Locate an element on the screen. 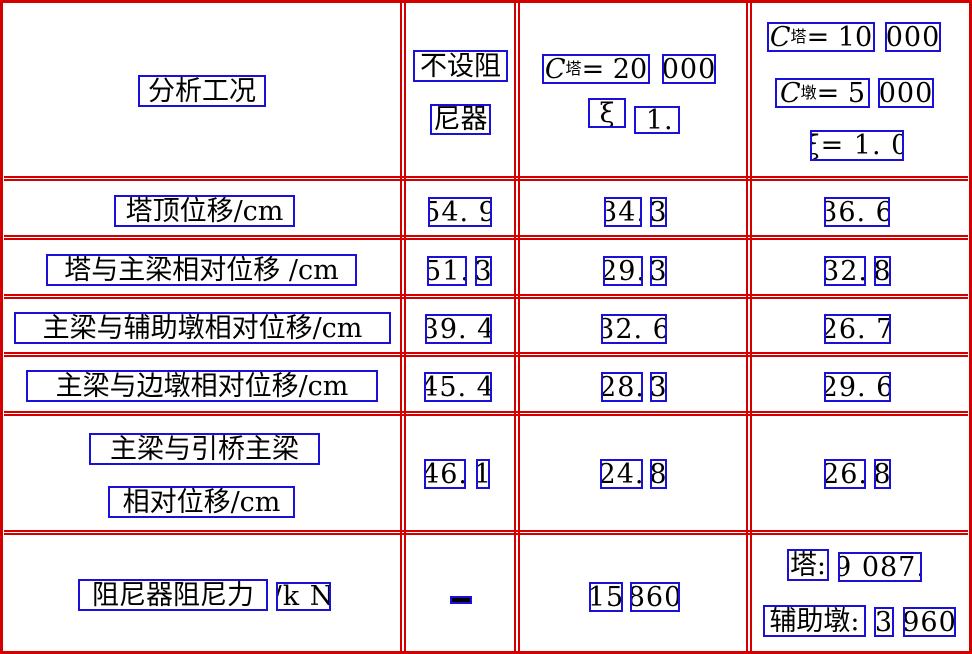  row-label-girder-approach-line1: 主梁与引桥主梁 is located at coordinates (204, 449).